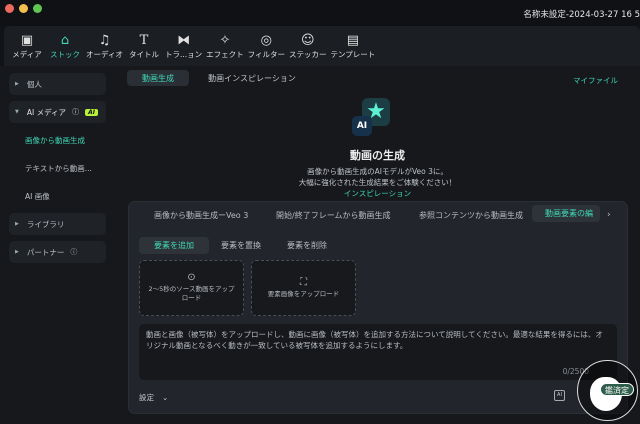 The image size is (640, 424). What do you see at coordinates (104, 40) in the screenshot?
I see `music-icon: ♫` at bounding box center [104, 40].